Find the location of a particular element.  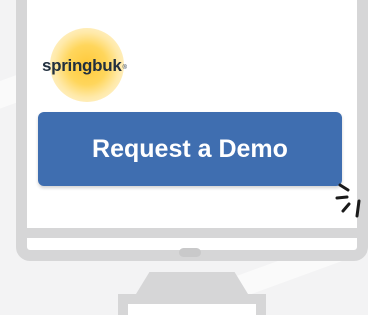

monitor-stand-base is located at coordinates (192, 304).